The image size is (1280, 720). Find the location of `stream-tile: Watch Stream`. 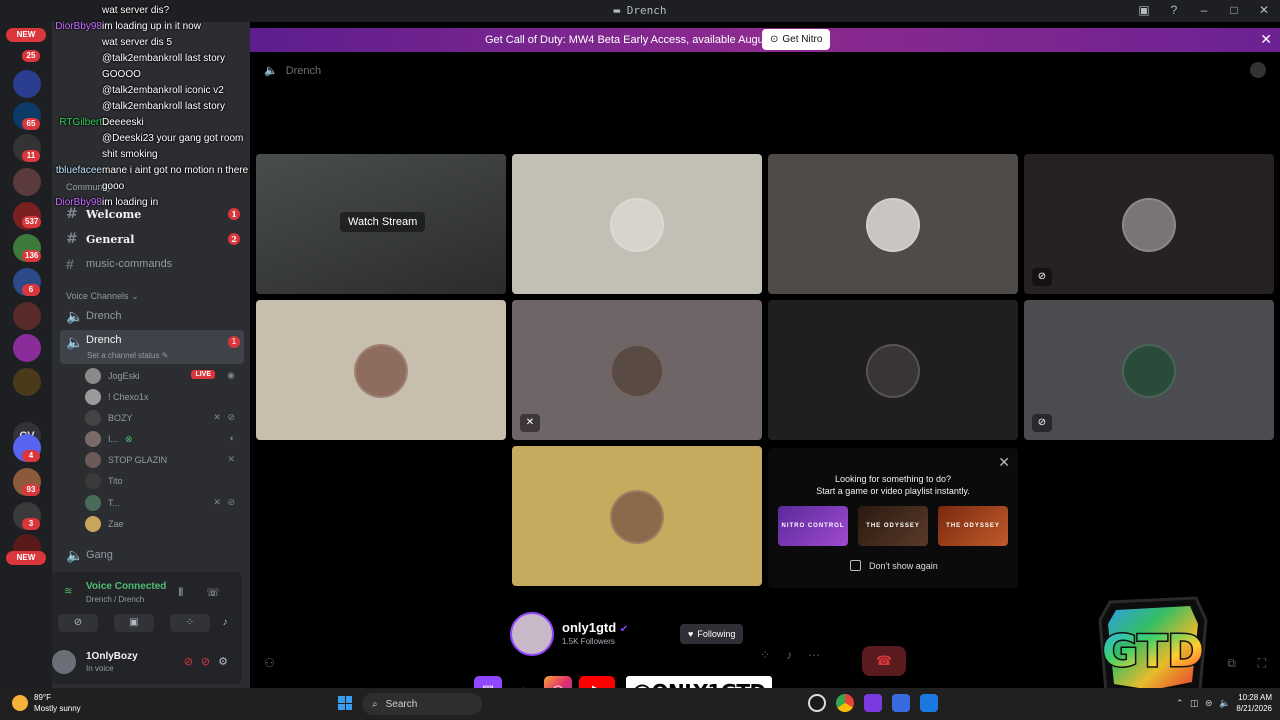

stream-tile: Watch Stream is located at coordinates (381, 224).